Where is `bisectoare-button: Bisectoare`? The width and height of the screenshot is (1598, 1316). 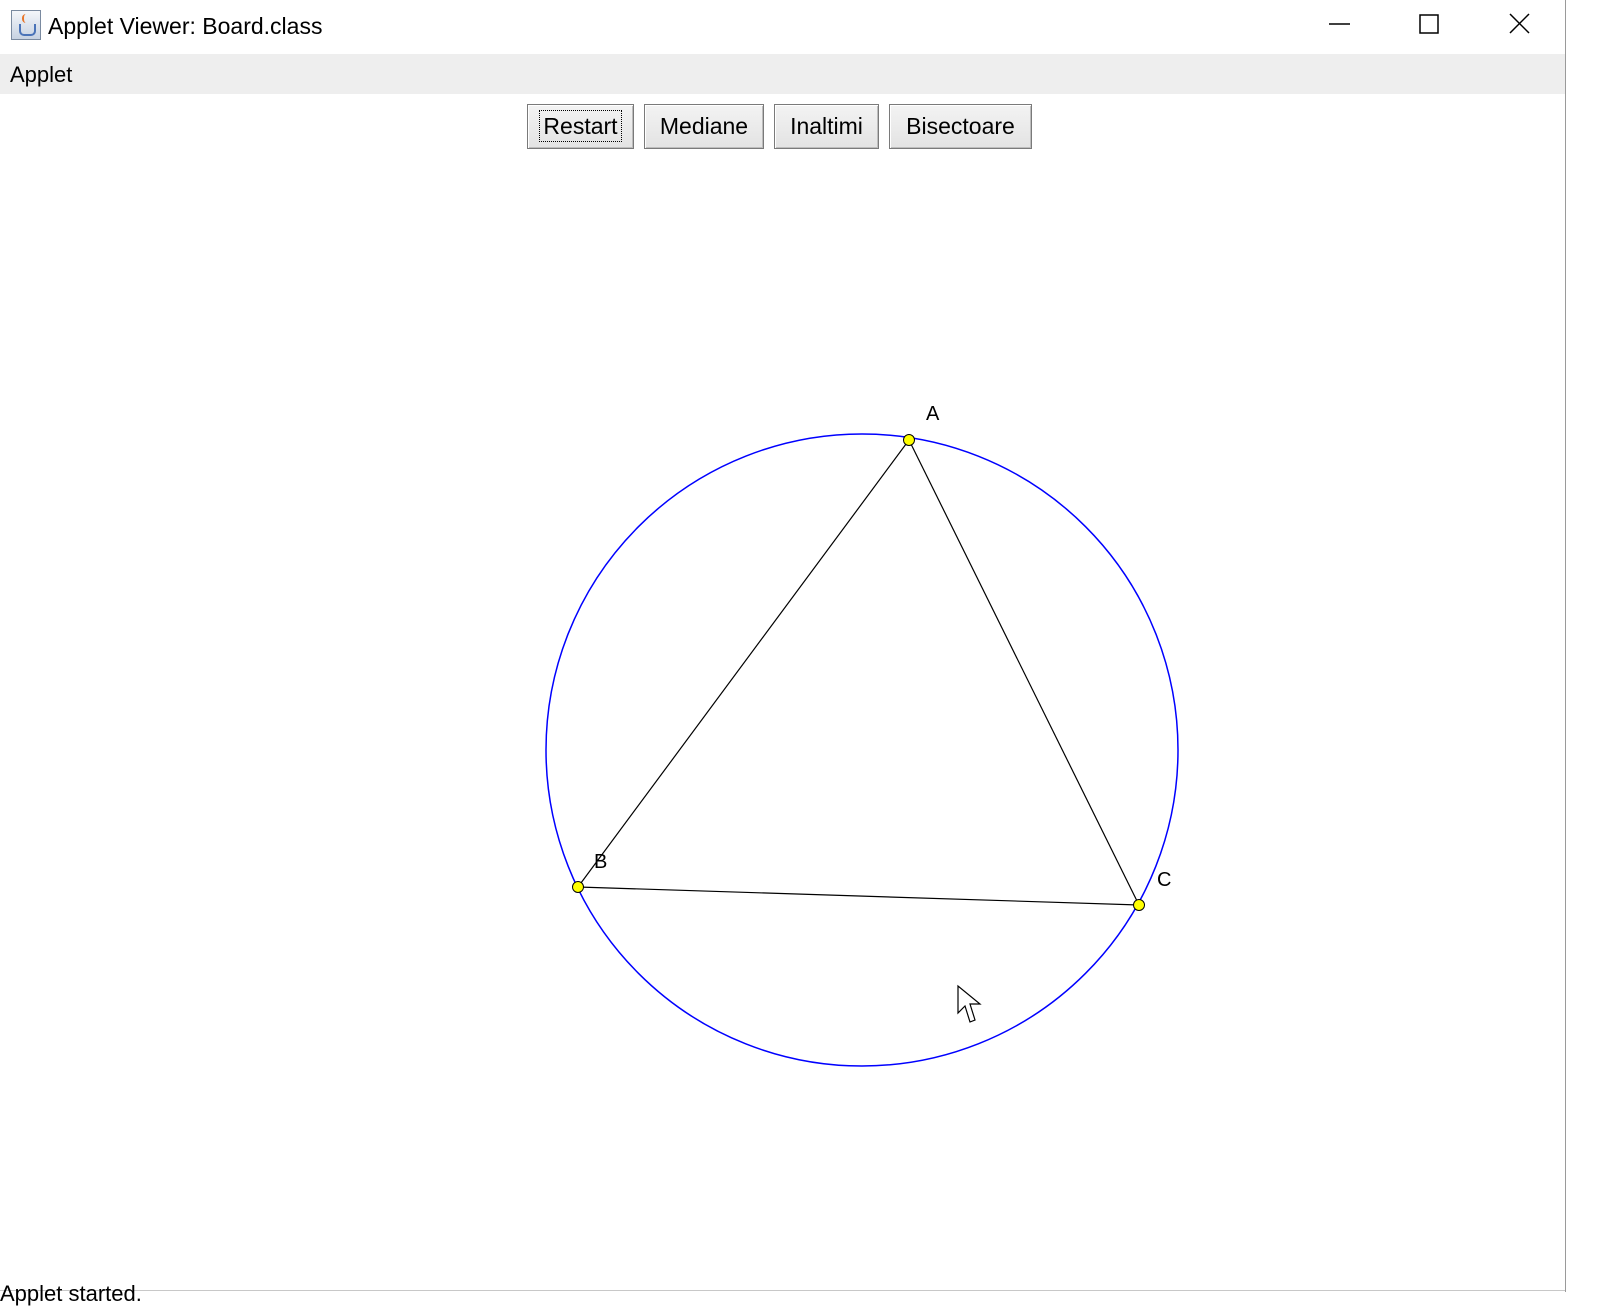 bisectoare-button: Bisectoare is located at coordinates (960, 126).